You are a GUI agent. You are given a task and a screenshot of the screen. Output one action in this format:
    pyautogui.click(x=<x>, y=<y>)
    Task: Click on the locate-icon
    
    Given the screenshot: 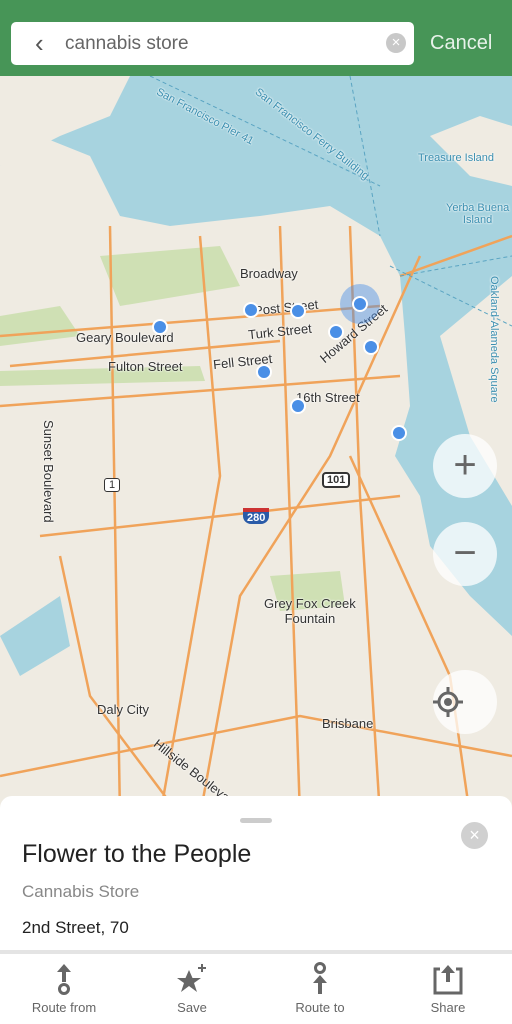 What is the action you would take?
    pyautogui.click(x=448, y=702)
    